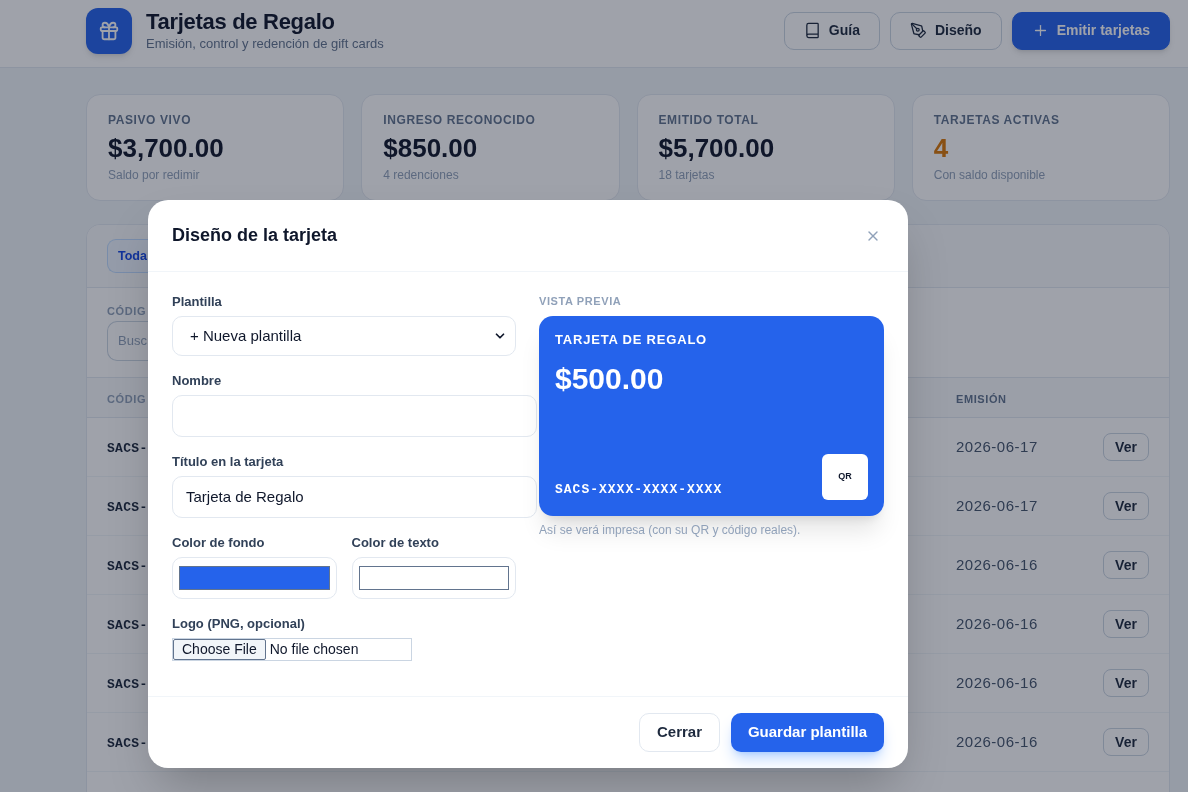  What do you see at coordinates (255, 235) in the screenshot?
I see `dialog-title: Diseño de la tarjeta` at bounding box center [255, 235].